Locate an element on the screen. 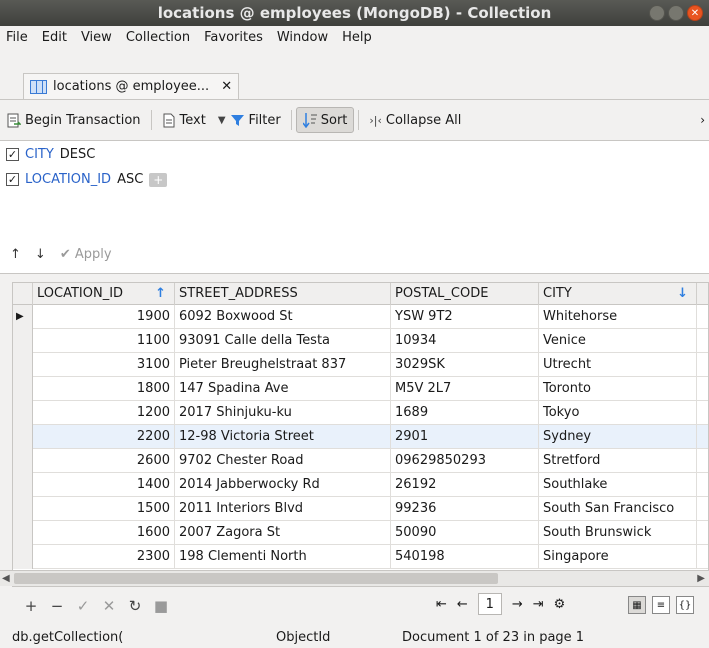 This screenshot has height=648, width=709. stop-icon: ■ is located at coordinates (161, 606).